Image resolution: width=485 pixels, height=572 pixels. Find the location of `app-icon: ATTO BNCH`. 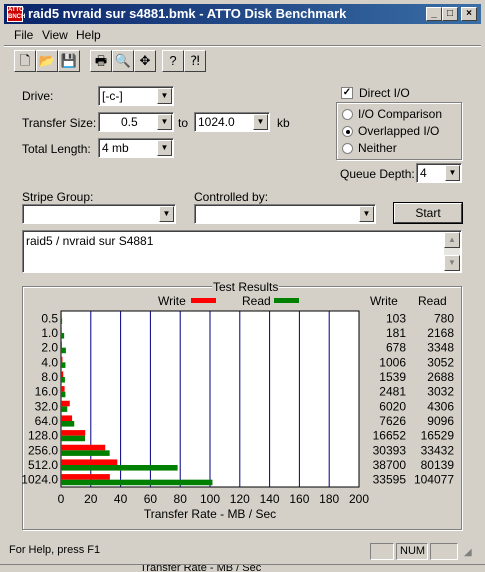

app-icon: ATTO BNCH is located at coordinates (16, 14).